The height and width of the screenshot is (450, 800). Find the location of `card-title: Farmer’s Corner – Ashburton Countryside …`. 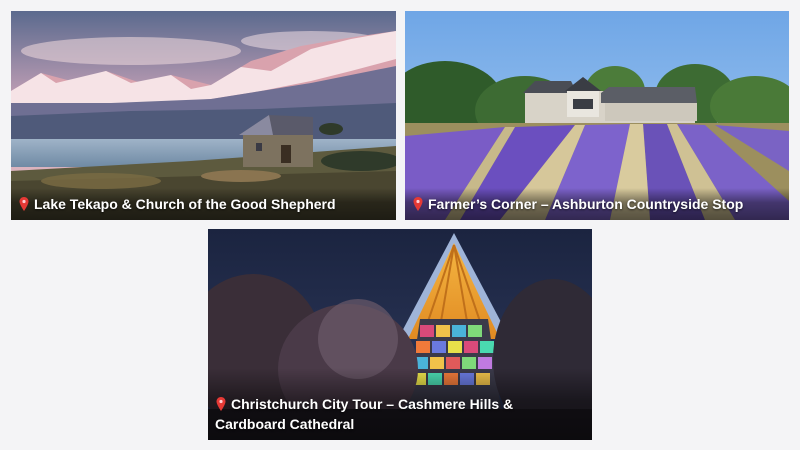

card-title: Farmer’s Corner – Ashburton Countryside … is located at coordinates (586, 204).